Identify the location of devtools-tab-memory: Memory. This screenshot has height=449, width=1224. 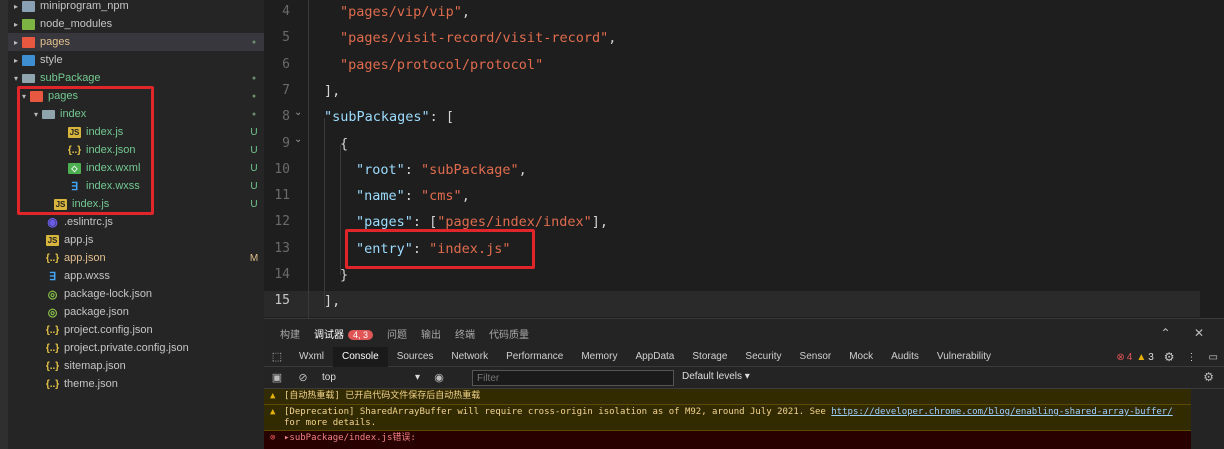
(599, 357).